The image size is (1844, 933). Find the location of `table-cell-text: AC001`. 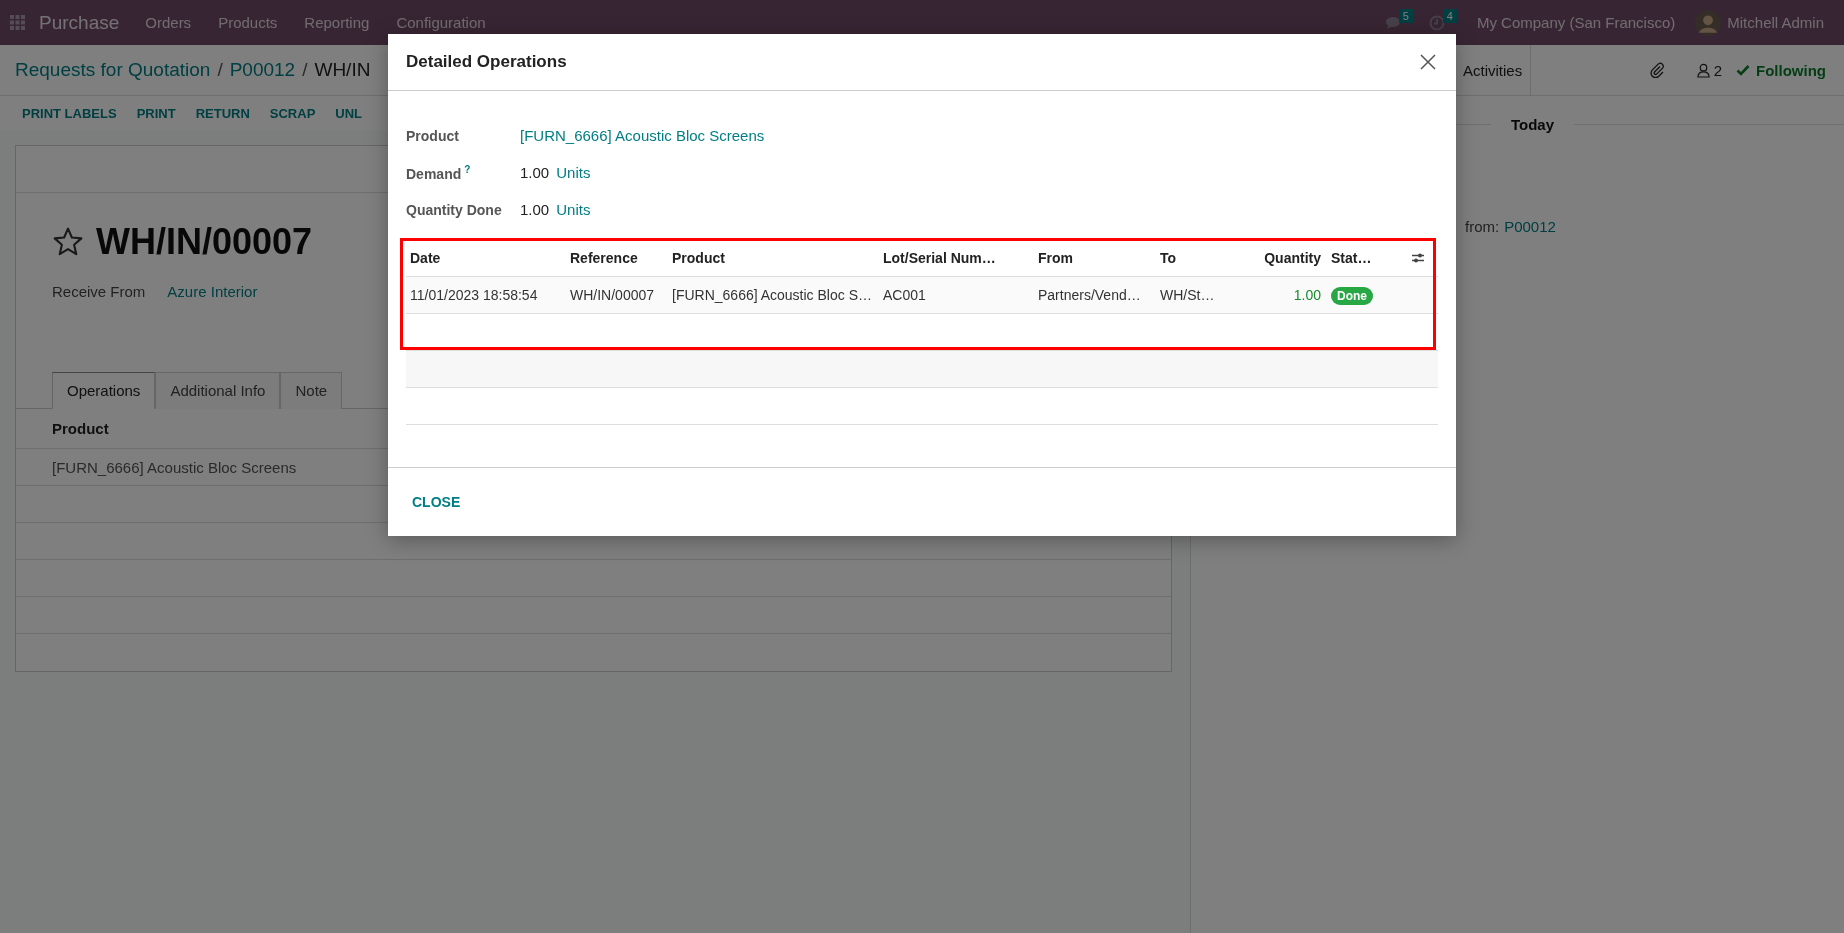

table-cell-text: AC001 is located at coordinates (904, 295).